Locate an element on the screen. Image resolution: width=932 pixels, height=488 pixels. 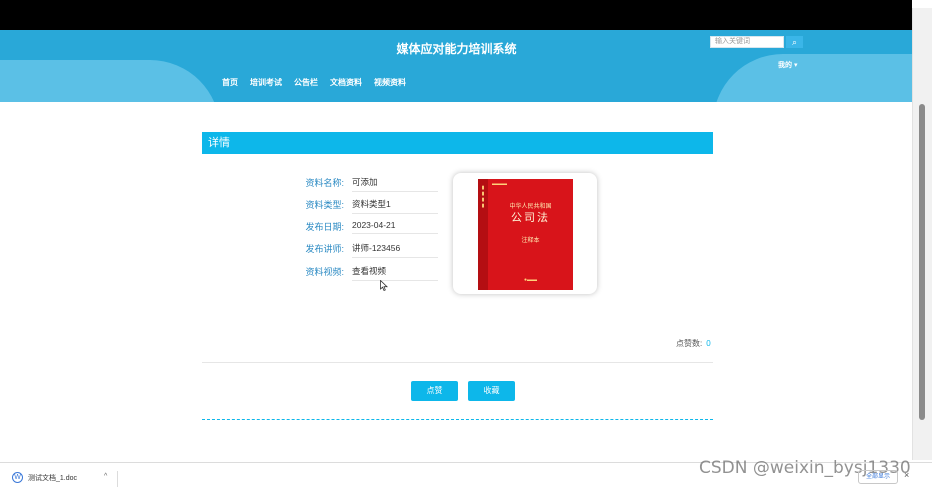
field-value-video-link: 查看视频 is located at coordinates (395, 273).